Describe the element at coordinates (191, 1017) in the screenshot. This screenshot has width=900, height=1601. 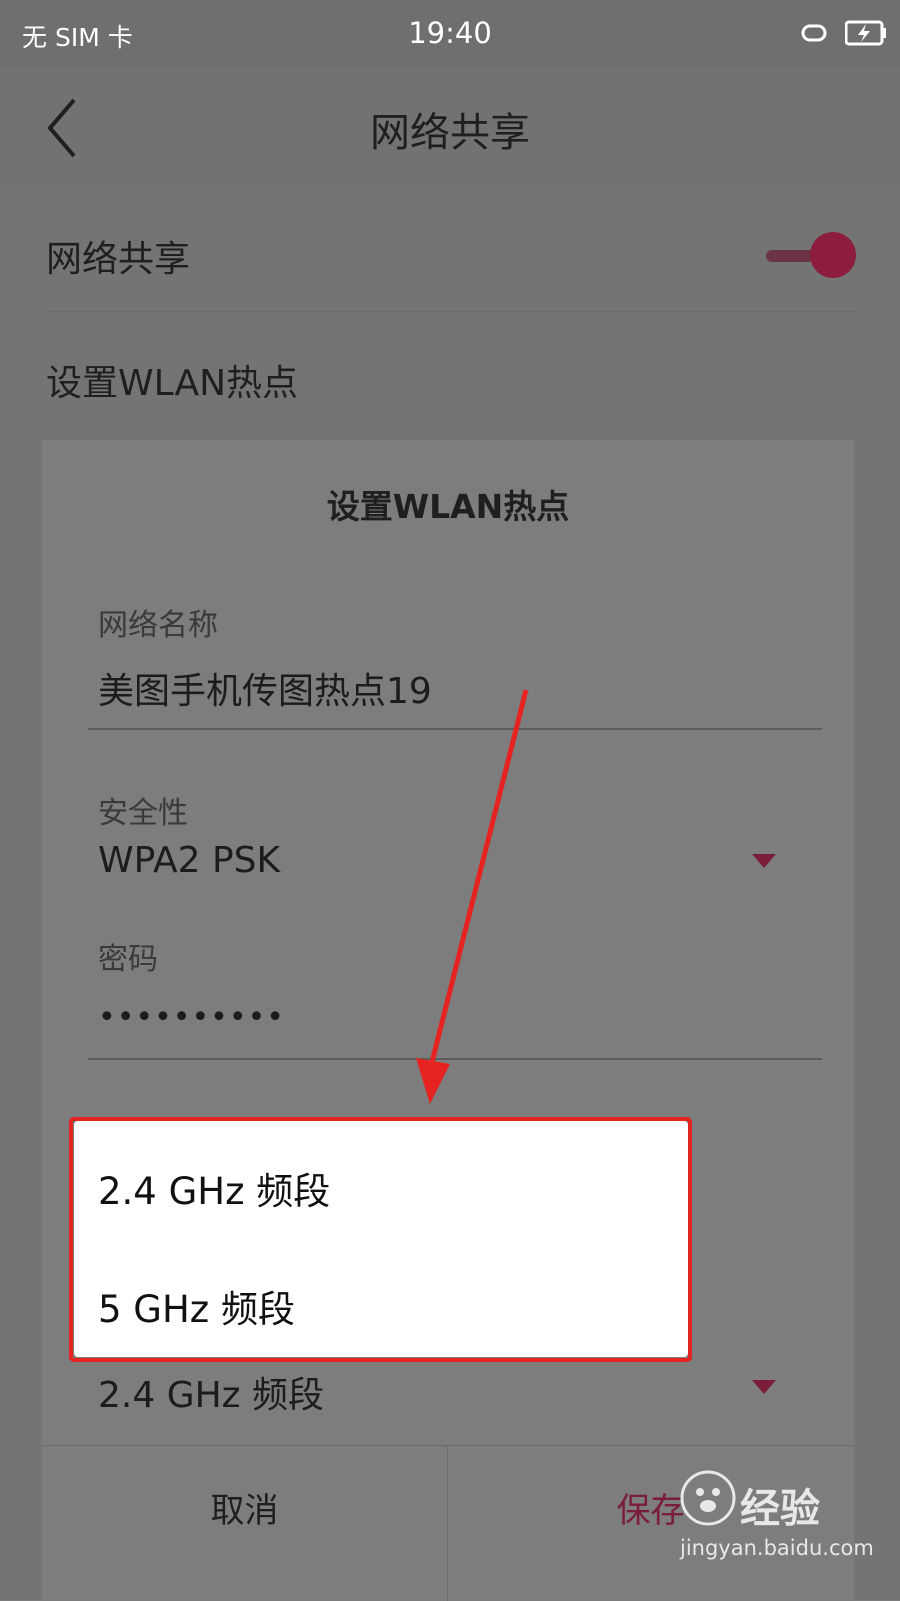
I see `password-input: ••••••••••` at that location.